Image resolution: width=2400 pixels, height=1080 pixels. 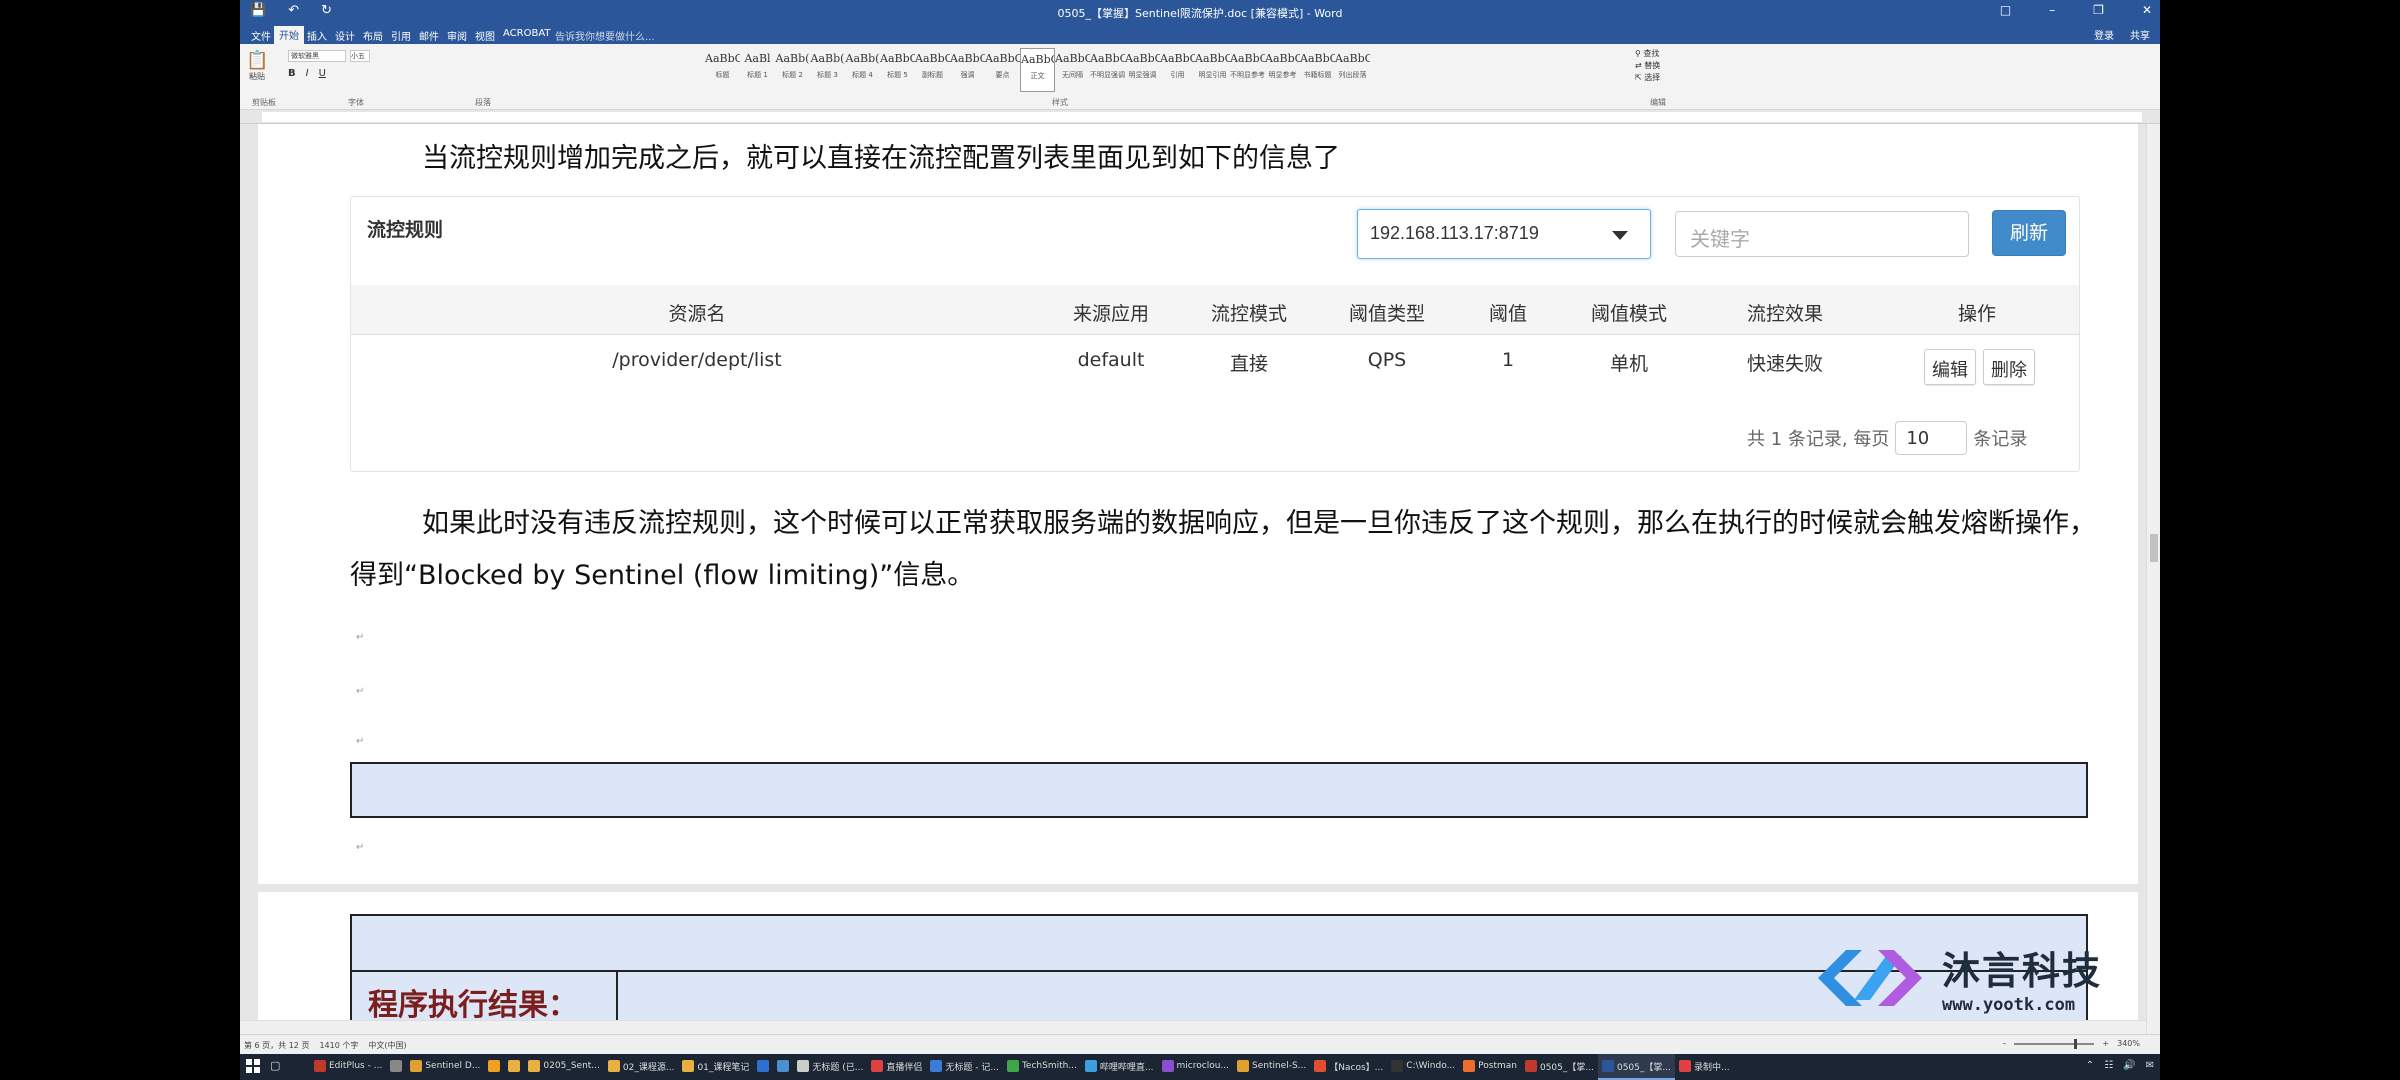 I want to click on taskbar-item: 01_课程笔记, so click(x=715, y=1067).